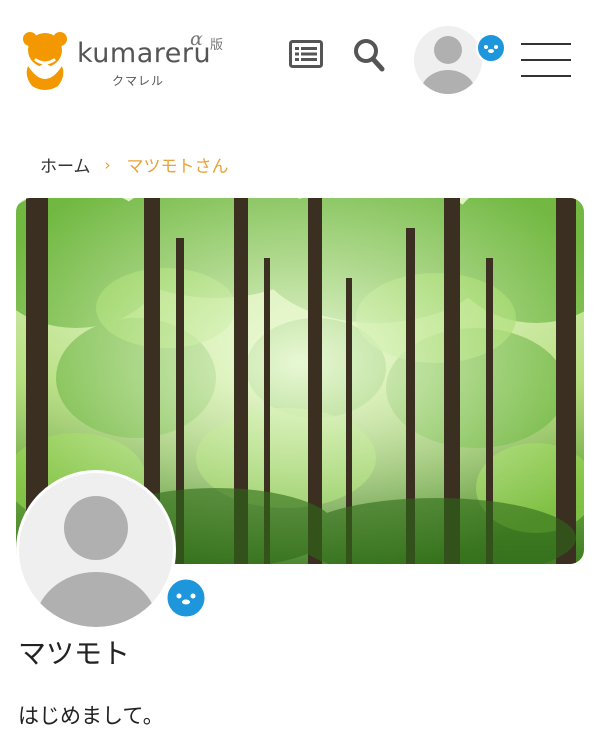 The image size is (600, 750). What do you see at coordinates (65, 164) in the screenshot?
I see `breadcrumb-home-link: ホーム` at bounding box center [65, 164].